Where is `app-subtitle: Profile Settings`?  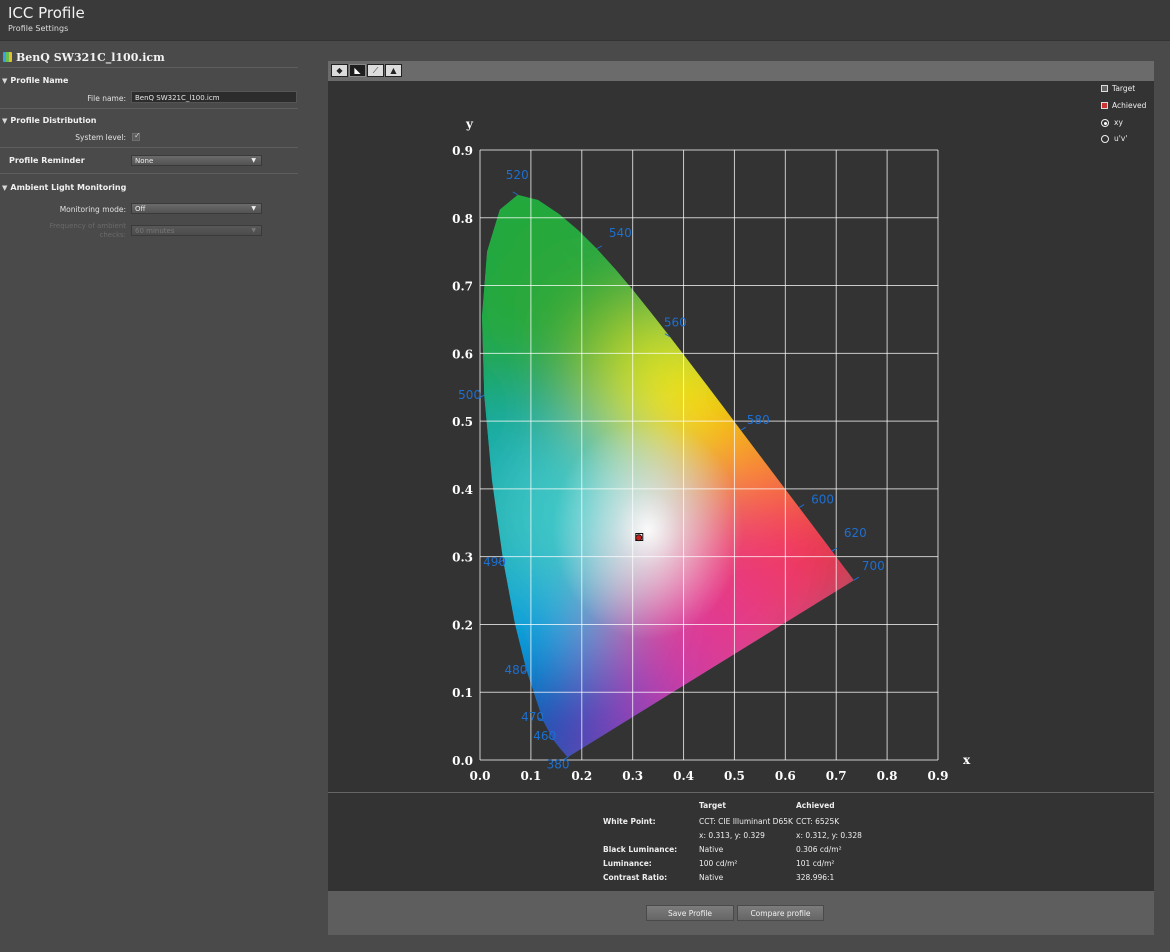
app-subtitle: Profile Settings is located at coordinates (38, 28).